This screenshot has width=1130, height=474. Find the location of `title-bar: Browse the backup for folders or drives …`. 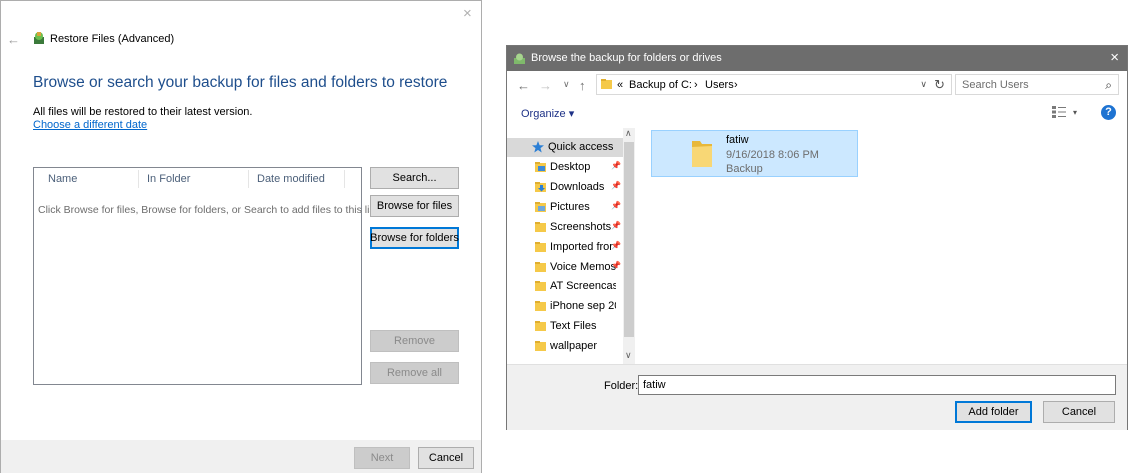

title-bar: Browse the backup for folders or drives … is located at coordinates (817, 58).